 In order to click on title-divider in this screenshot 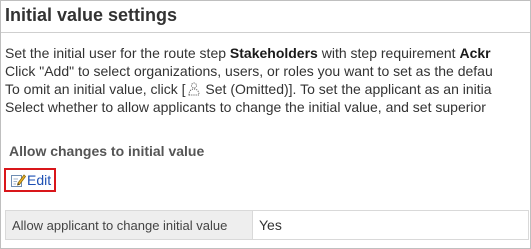, I will do `click(265, 32)`.